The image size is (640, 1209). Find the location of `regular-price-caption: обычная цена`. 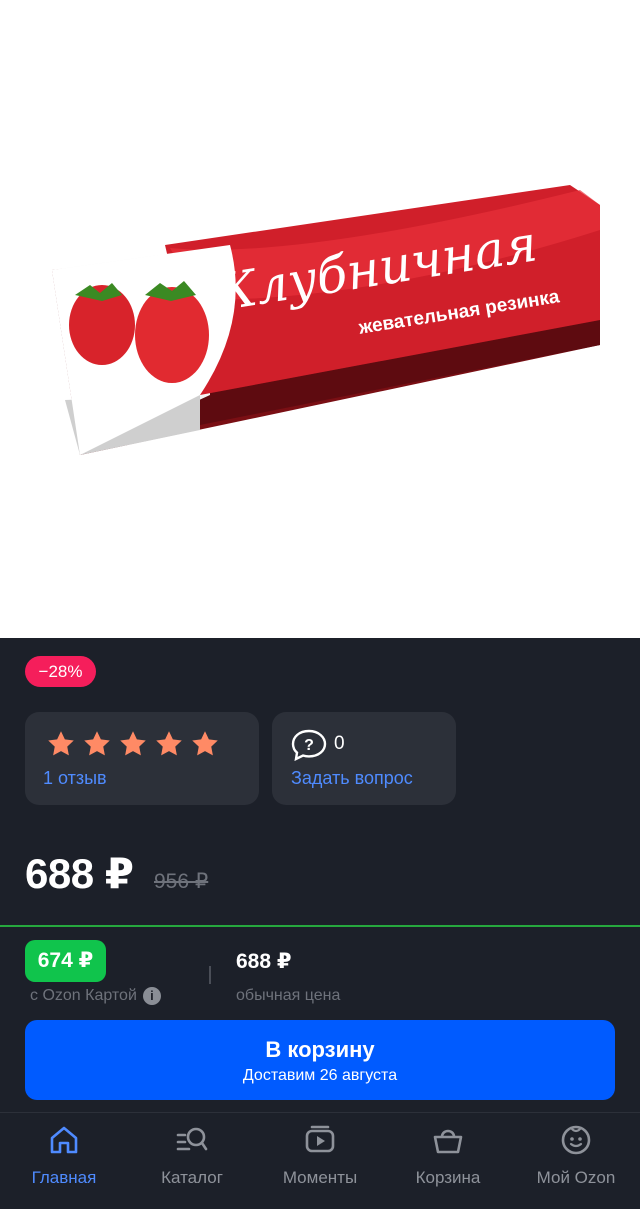

regular-price-caption: обычная цена is located at coordinates (288, 995).